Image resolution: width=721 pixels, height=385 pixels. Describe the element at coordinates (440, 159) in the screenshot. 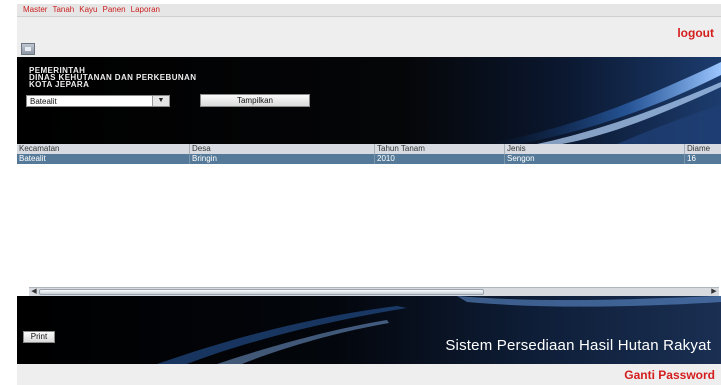

I see `cell-tahun-tanam: 2010` at that location.